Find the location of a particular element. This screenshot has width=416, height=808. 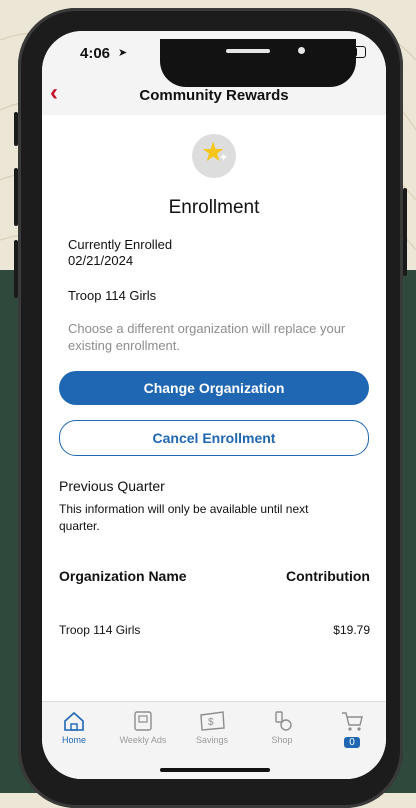

shop-icon is located at coordinates (283, 721).